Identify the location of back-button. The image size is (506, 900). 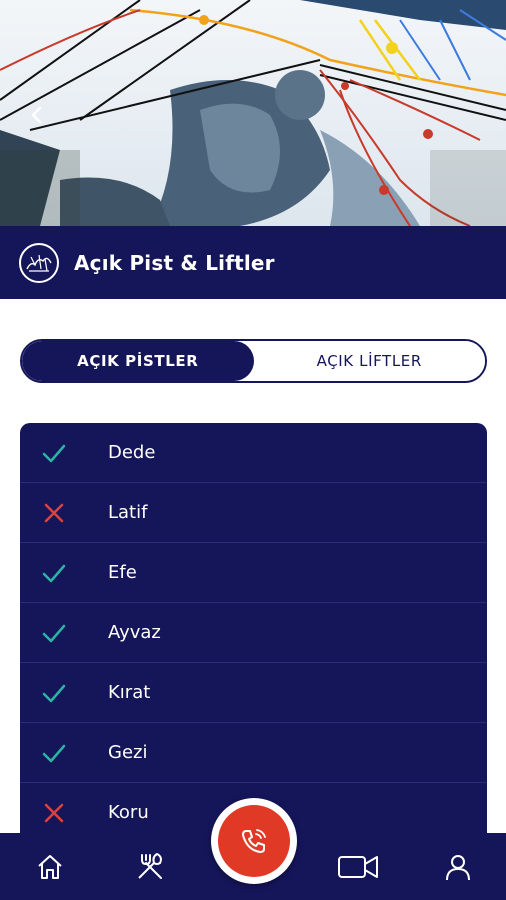
(37, 115).